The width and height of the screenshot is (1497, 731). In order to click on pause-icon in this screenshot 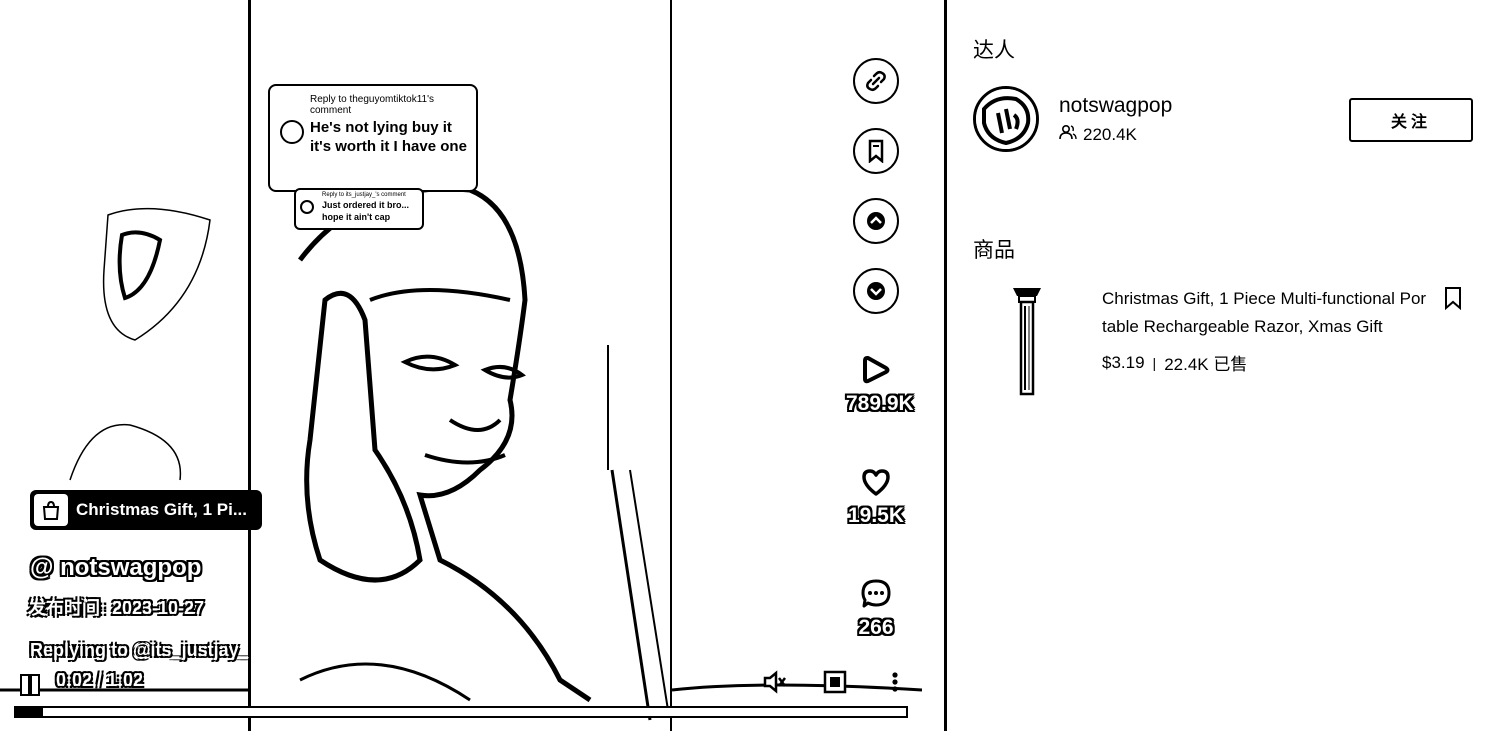, I will do `click(29, 684)`.